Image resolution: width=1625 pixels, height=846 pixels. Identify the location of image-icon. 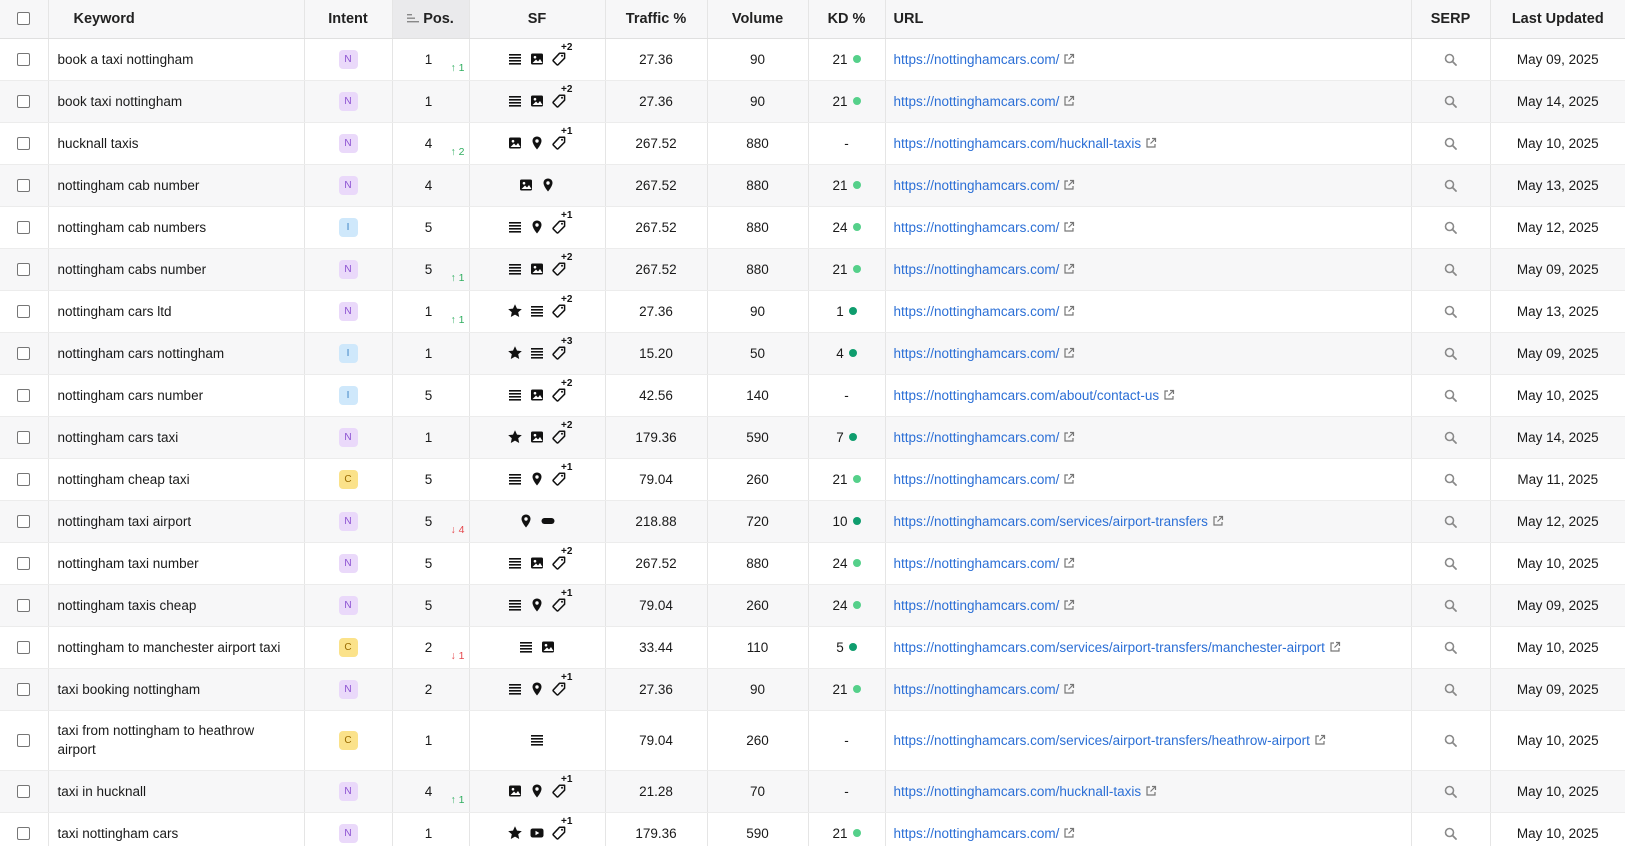
(537, 59).